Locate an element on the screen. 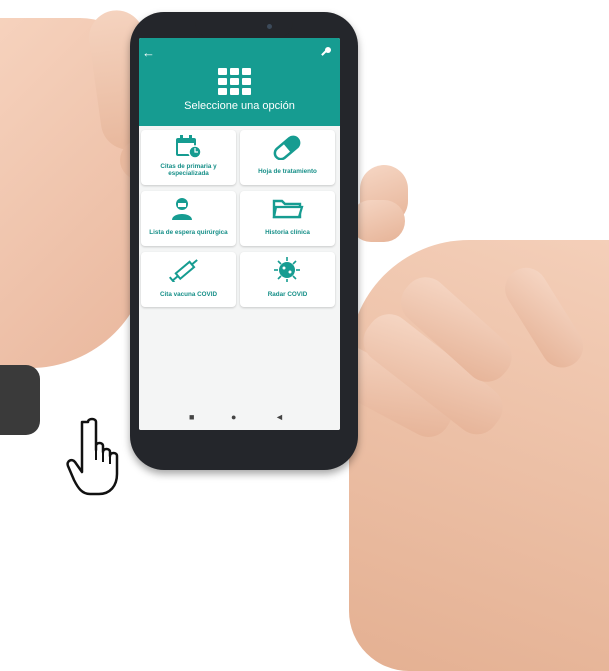  tap-hand-icon is located at coordinates (97, 459).